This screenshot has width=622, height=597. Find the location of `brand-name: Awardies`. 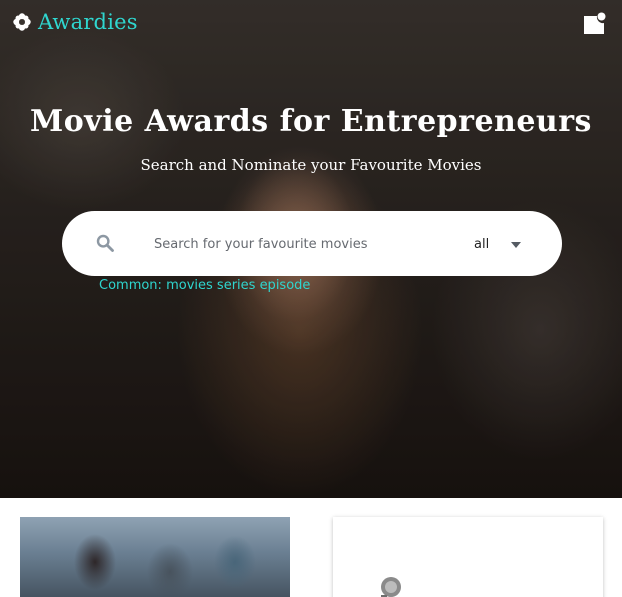

brand-name: Awardies is located at coordinates (88, 22).